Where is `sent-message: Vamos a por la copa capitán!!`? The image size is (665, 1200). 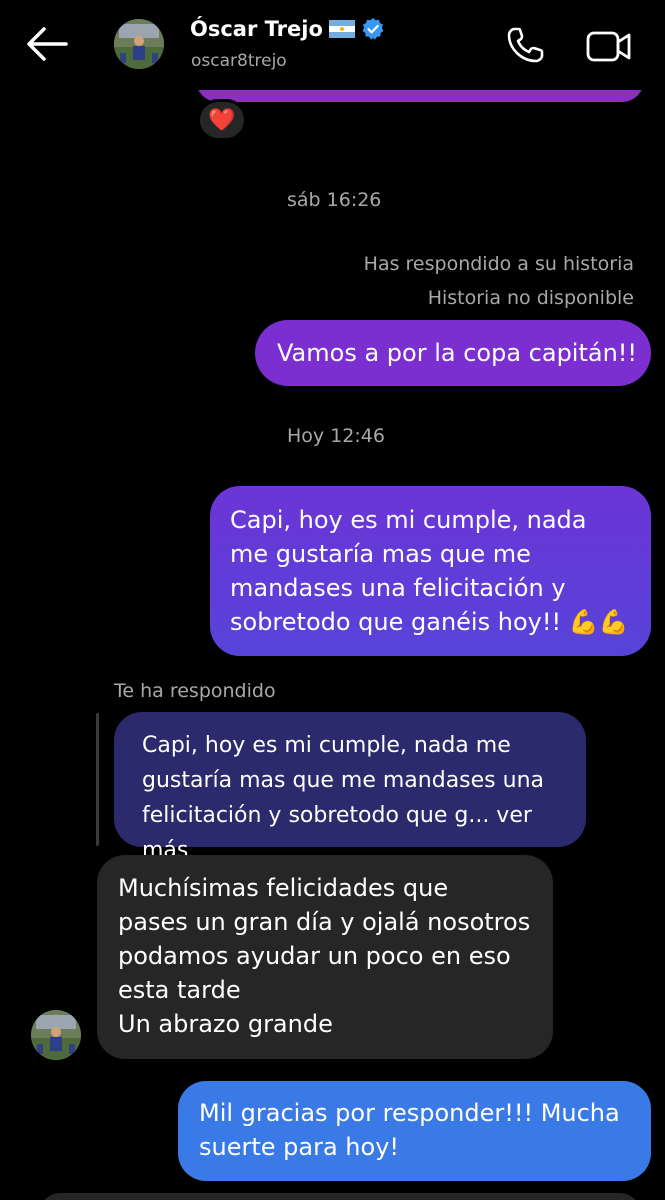 sent-message: Vamos a por la copa capitán!! is located at coordinates (453, 353).